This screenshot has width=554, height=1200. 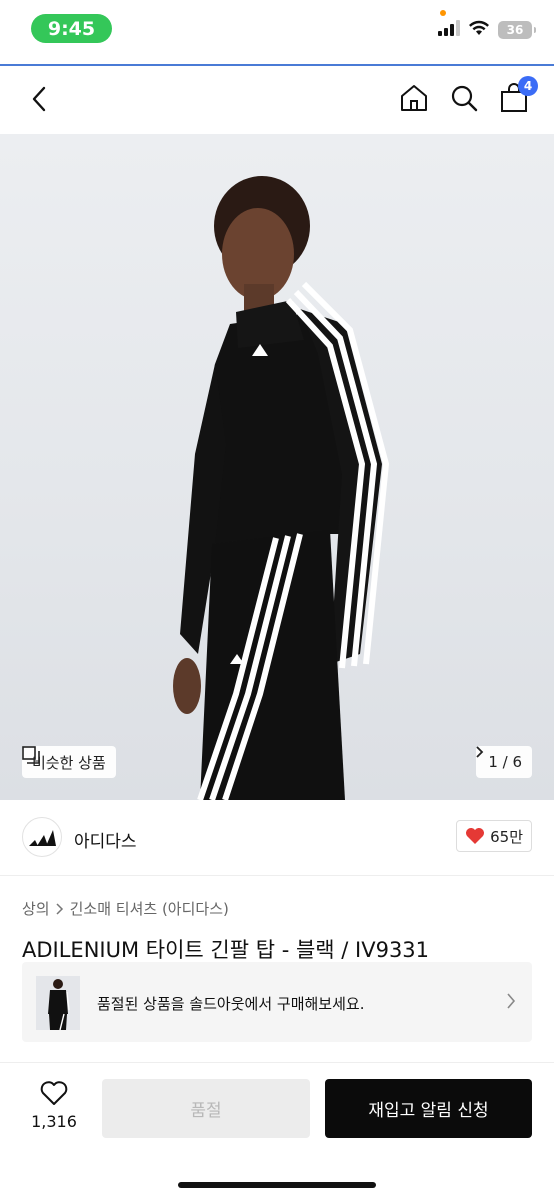 What do you see at coordinates (528, 86) in the screenshot?
I see `cart-count-badge: 4` at bounding box center [528, 86].